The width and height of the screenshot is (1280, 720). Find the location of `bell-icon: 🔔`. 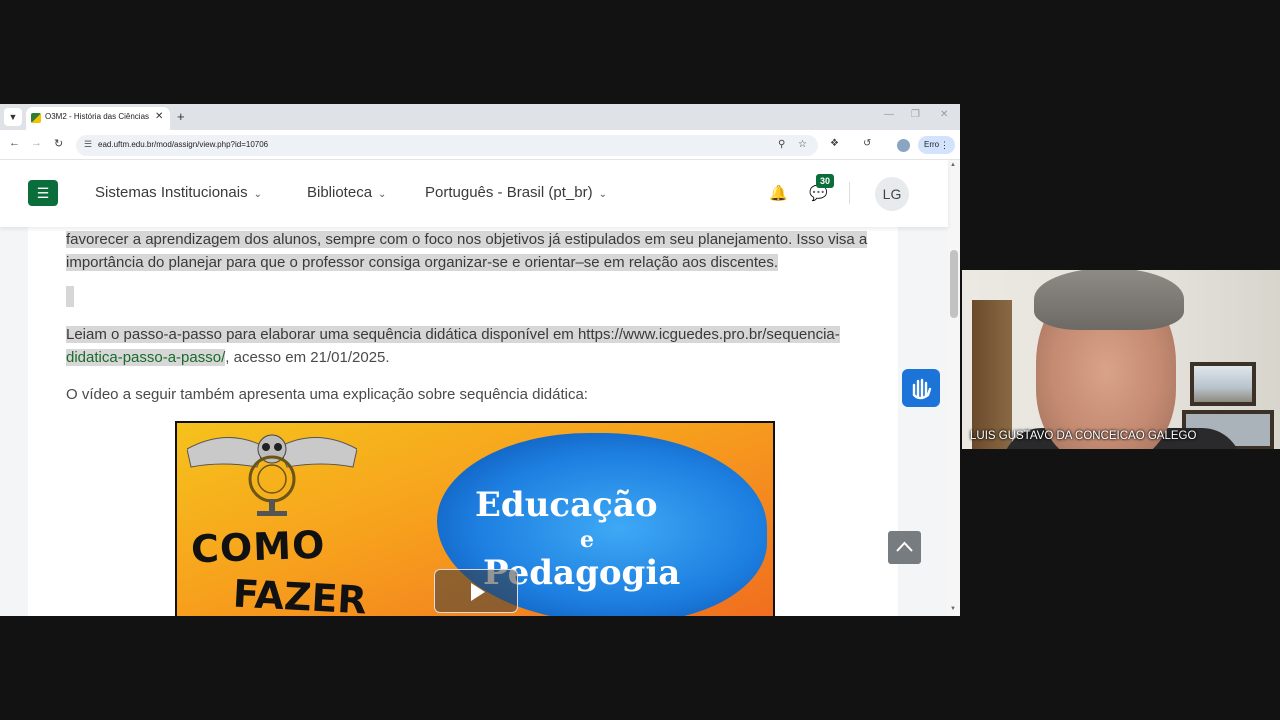

bell-icon: 🔔 is located at coordinates (778, 193).